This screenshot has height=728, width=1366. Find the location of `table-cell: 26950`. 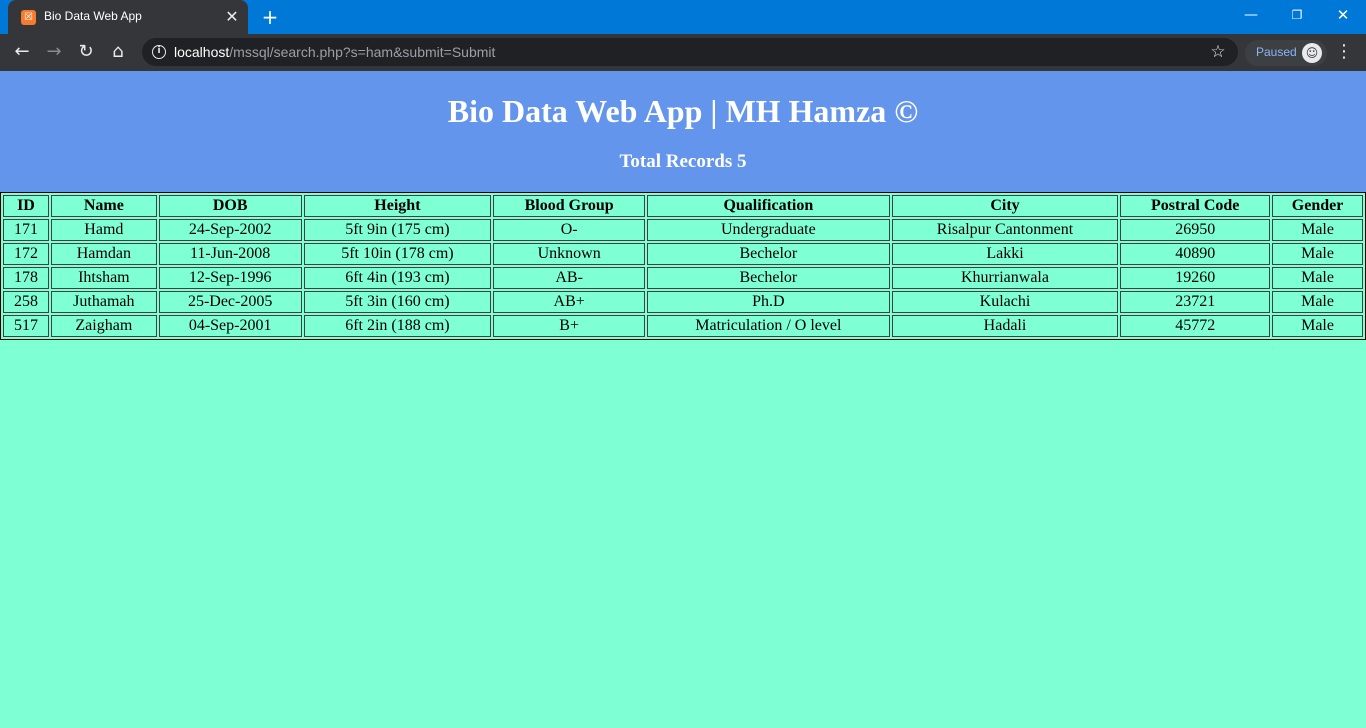

table-cell: 26950 is located at coordinates (1195, 230).